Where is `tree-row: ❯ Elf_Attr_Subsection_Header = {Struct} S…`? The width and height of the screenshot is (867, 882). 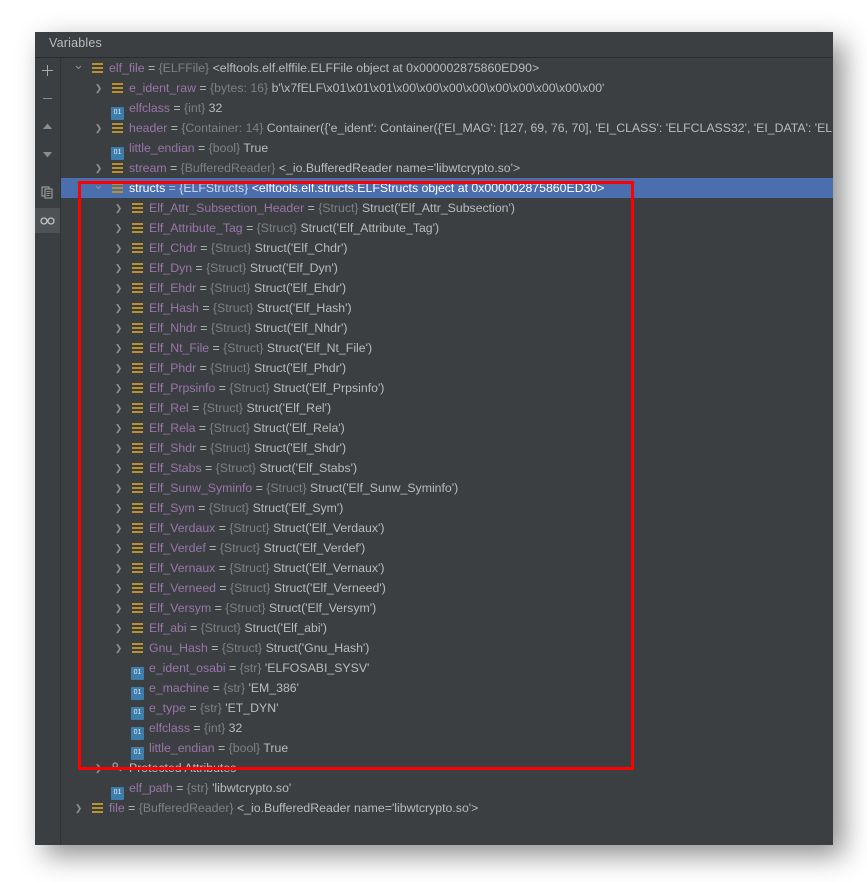 tree-row: ❯ Elf_Attr_Subsection_Header = {Struct} S… is located at coordinates (447, 208).